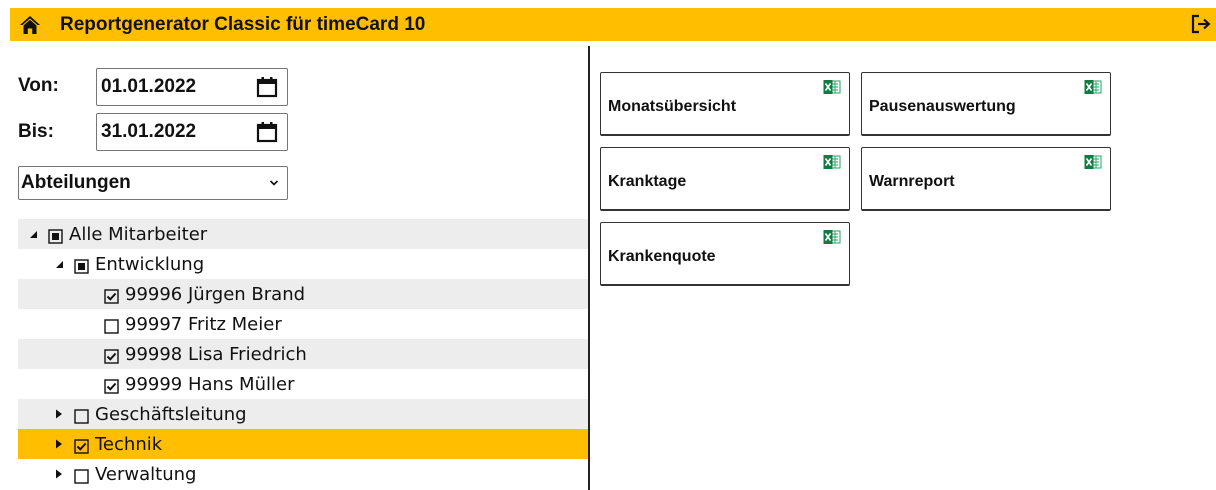 The height and width of the screenshot is (490, 1216). What do you see at coordinates (149, 131) in the screenshot?
I see `to-date-value: 31.01.2022` at bounding box center [149, 131].